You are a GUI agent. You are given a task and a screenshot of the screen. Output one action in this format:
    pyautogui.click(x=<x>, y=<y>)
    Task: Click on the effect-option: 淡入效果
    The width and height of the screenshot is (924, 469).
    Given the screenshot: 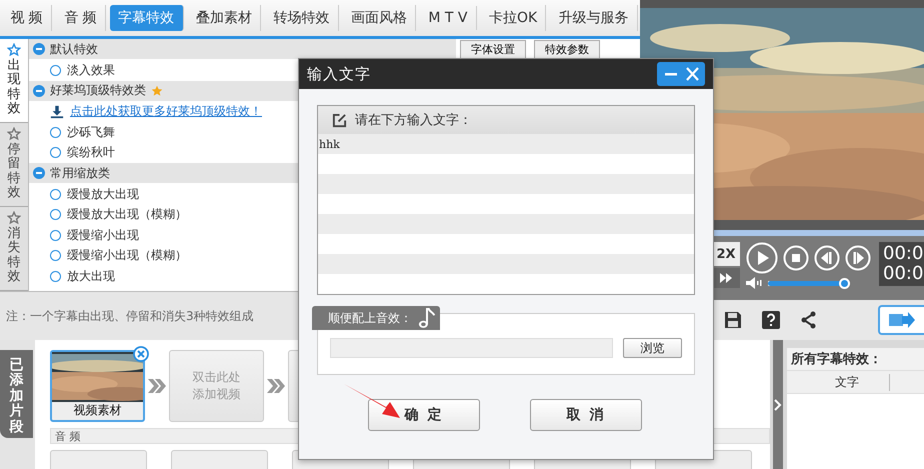 What is the action you would take?
    pyautogui.click(x=91, y=70)
    